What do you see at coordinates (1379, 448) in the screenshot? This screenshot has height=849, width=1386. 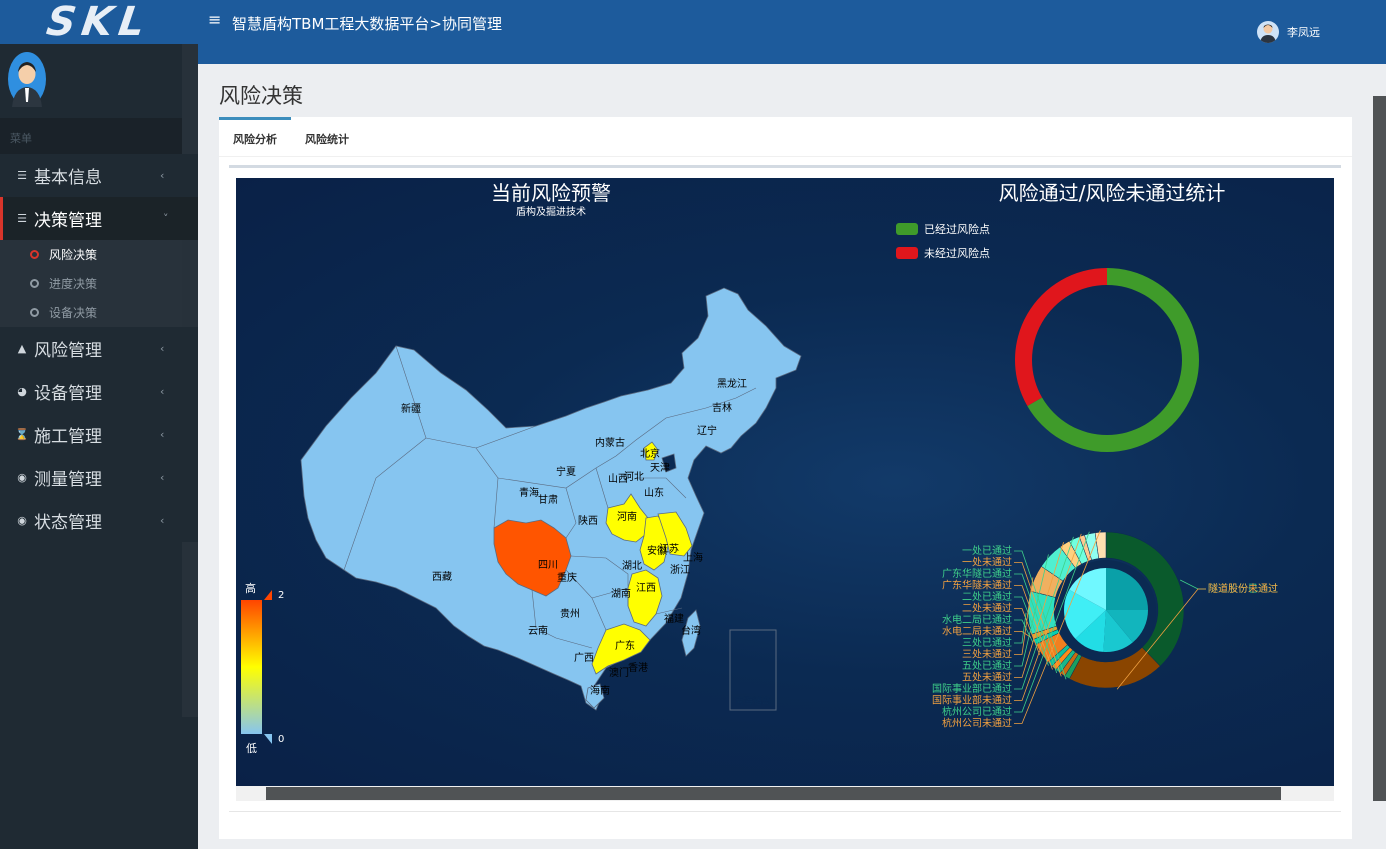 I see `vertical-scrollbar` at bounding box center [1379, 448].